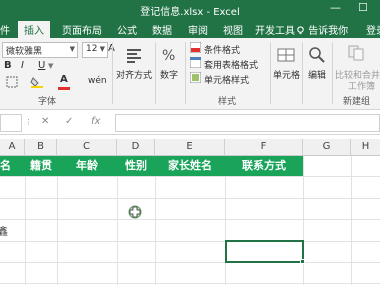  I want to click on cancel-button: ✕, so click(45, 121).